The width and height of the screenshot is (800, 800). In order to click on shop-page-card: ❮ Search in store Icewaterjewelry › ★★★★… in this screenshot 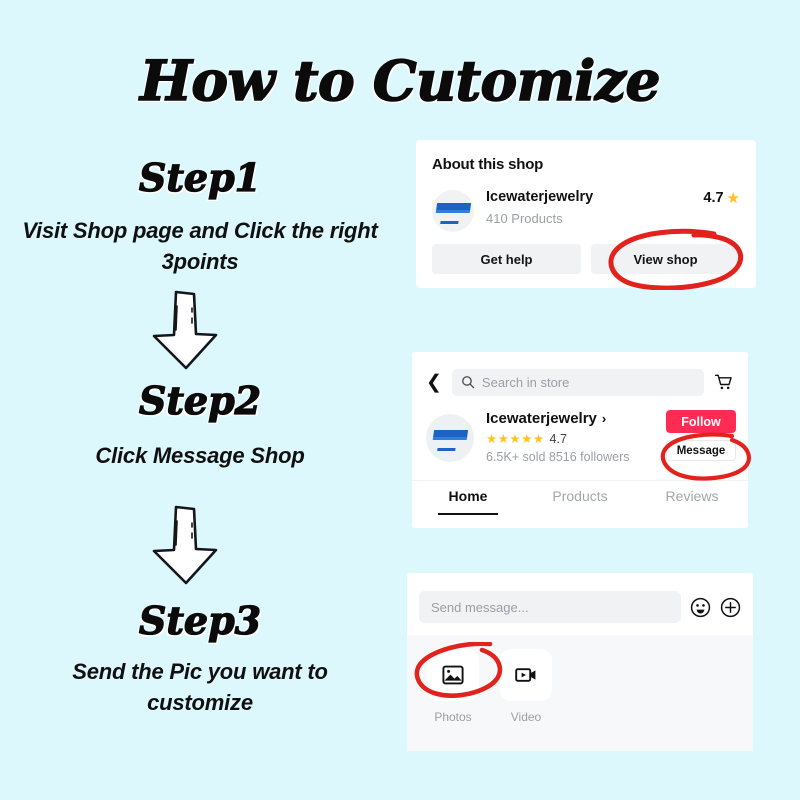, I will do `click(580, 440)`.